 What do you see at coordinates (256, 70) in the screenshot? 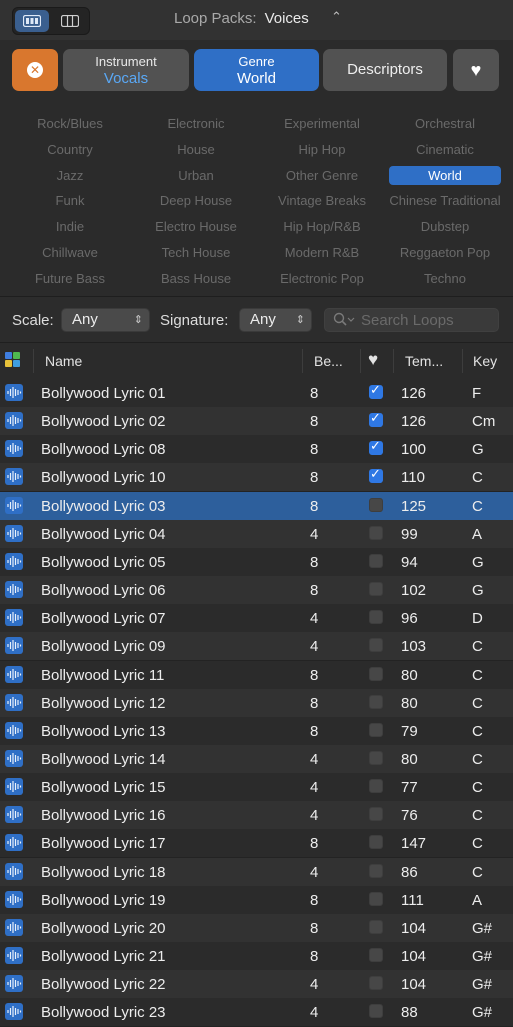
I see `genre-filter-button: Genre World` at bounding box center [256, 70].